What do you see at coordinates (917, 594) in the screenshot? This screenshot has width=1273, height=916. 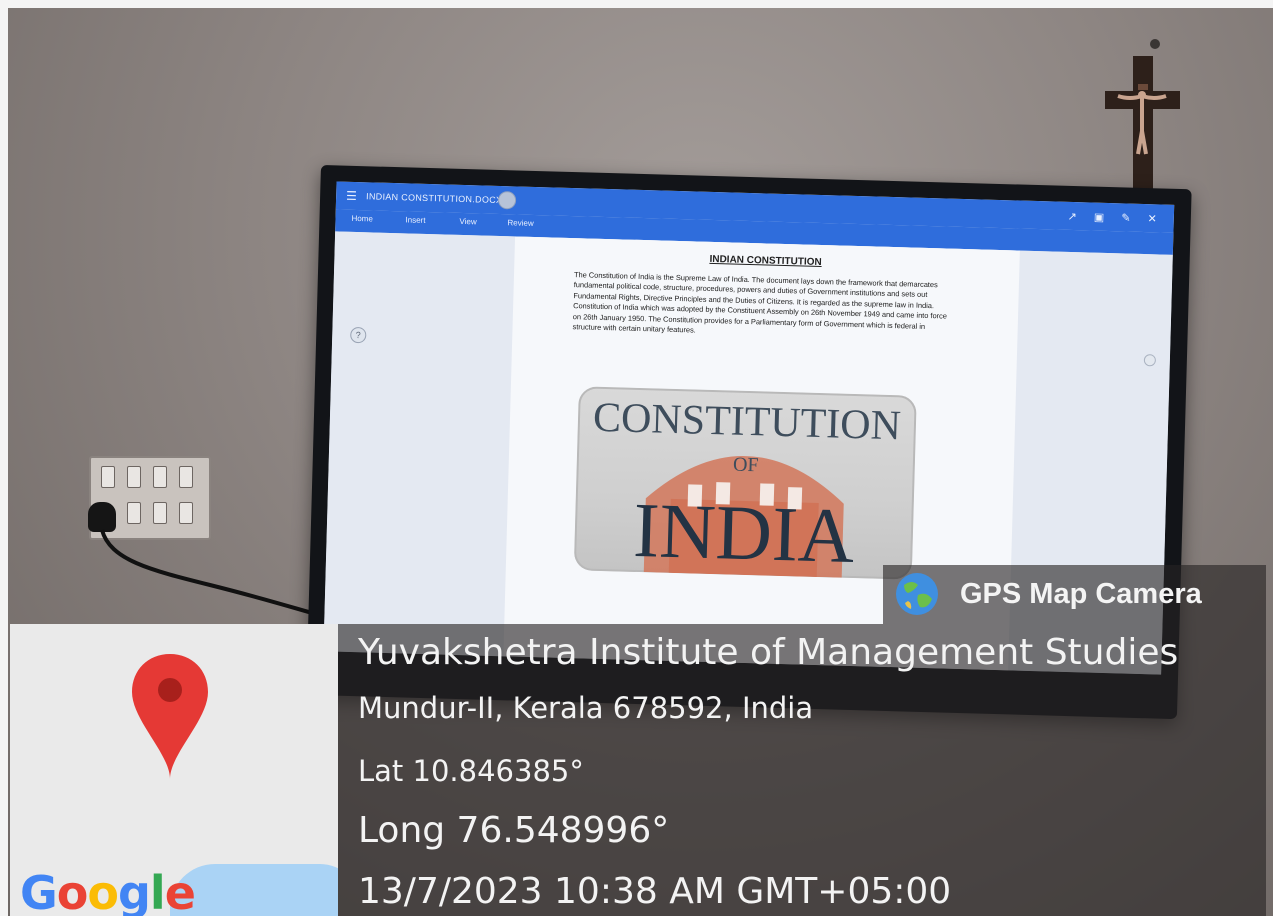 I see `globe-icon` at bounding box center [917, 594].